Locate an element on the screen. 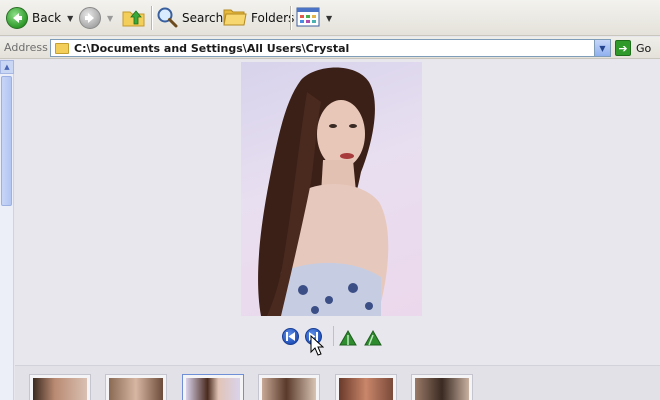  previous-icon is located at coordinates (290, 336).